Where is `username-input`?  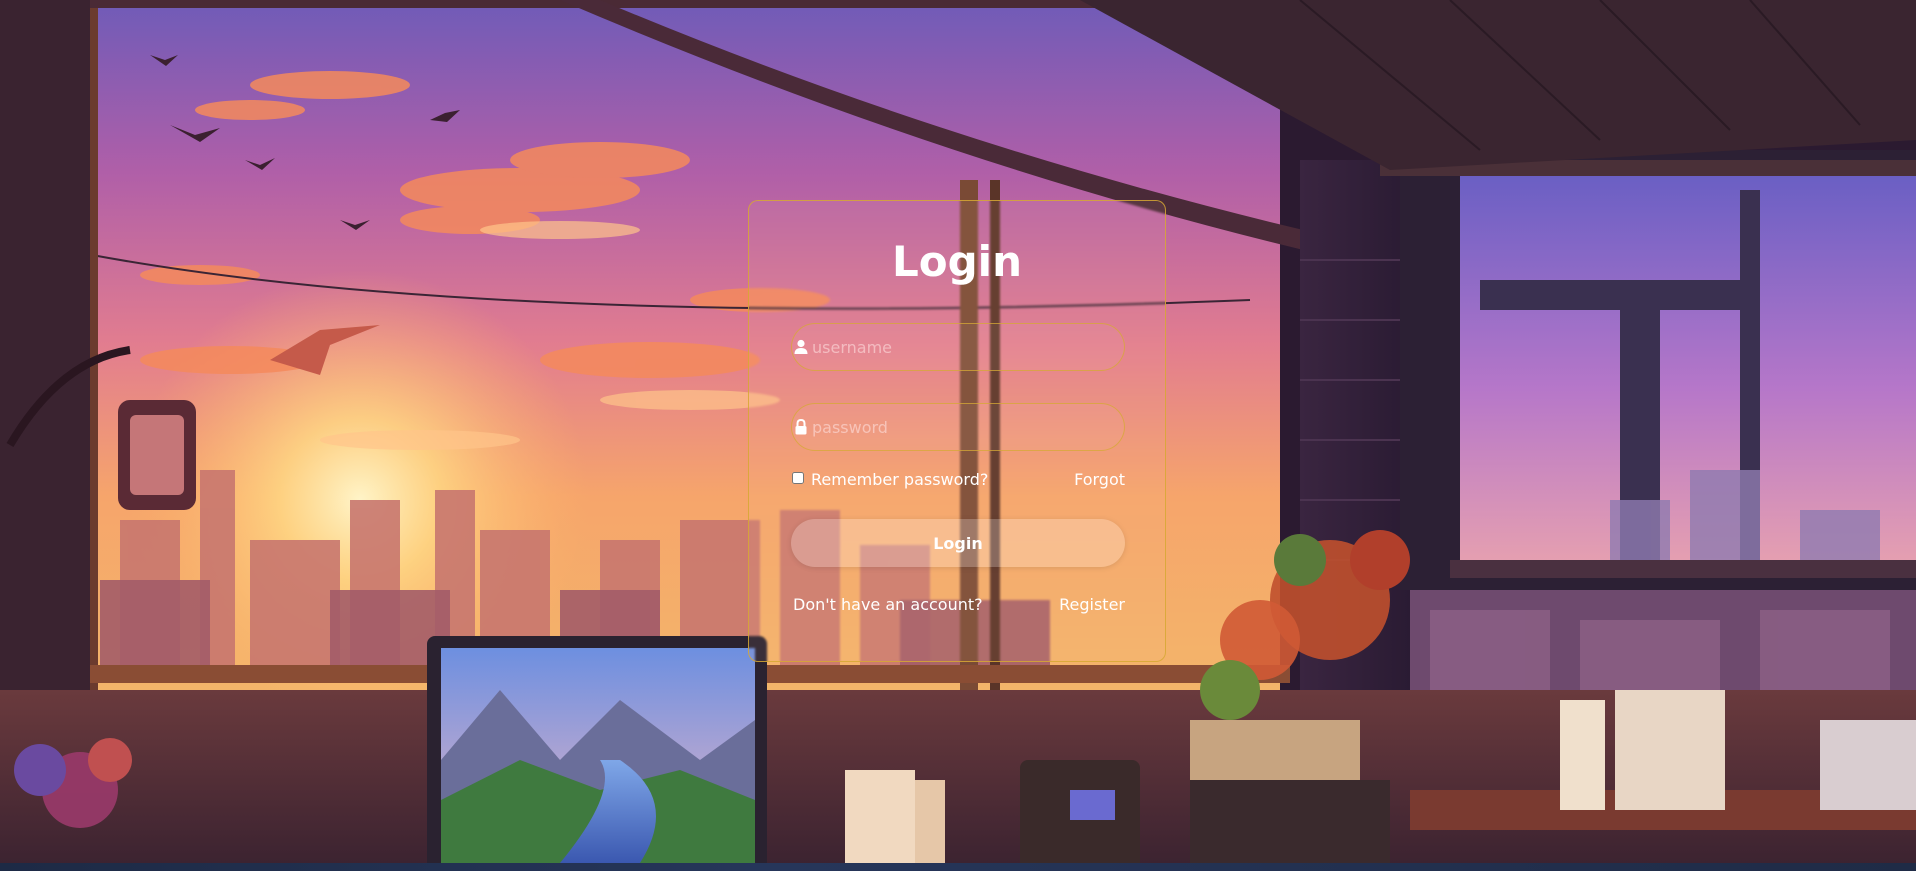
username-input is located at coordinates (927, 347).